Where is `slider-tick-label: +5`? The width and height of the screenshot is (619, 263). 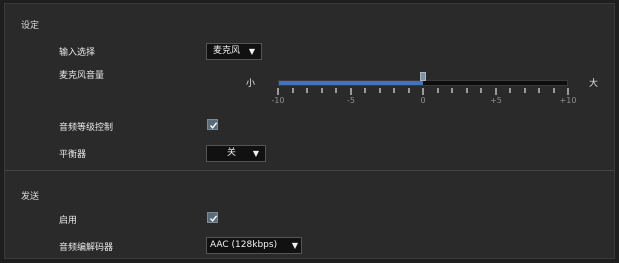 slider-tick-label: +5 is located at coordinates (496, 100).